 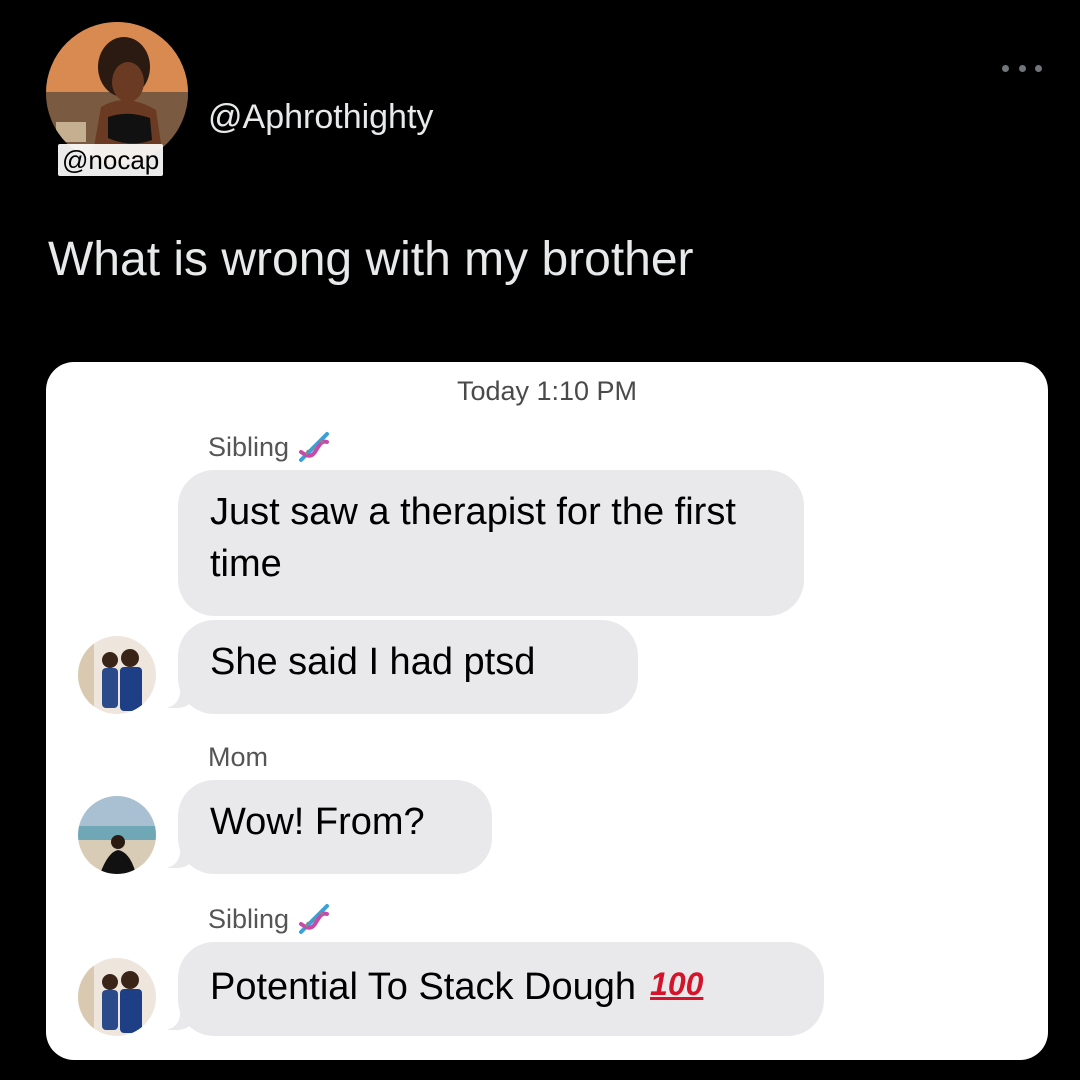 What do you see at coordinates (111, 160) in the screenshot?
I see `watermark-label: @nocap` at bounding box center [111, 160].